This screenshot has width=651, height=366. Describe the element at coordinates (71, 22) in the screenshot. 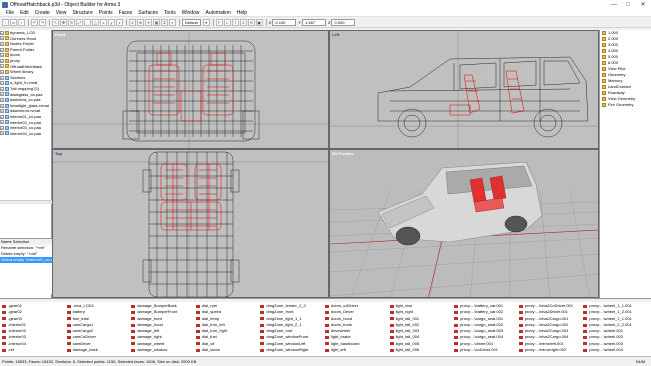

I see `rotate-icon: ↻` at that location.